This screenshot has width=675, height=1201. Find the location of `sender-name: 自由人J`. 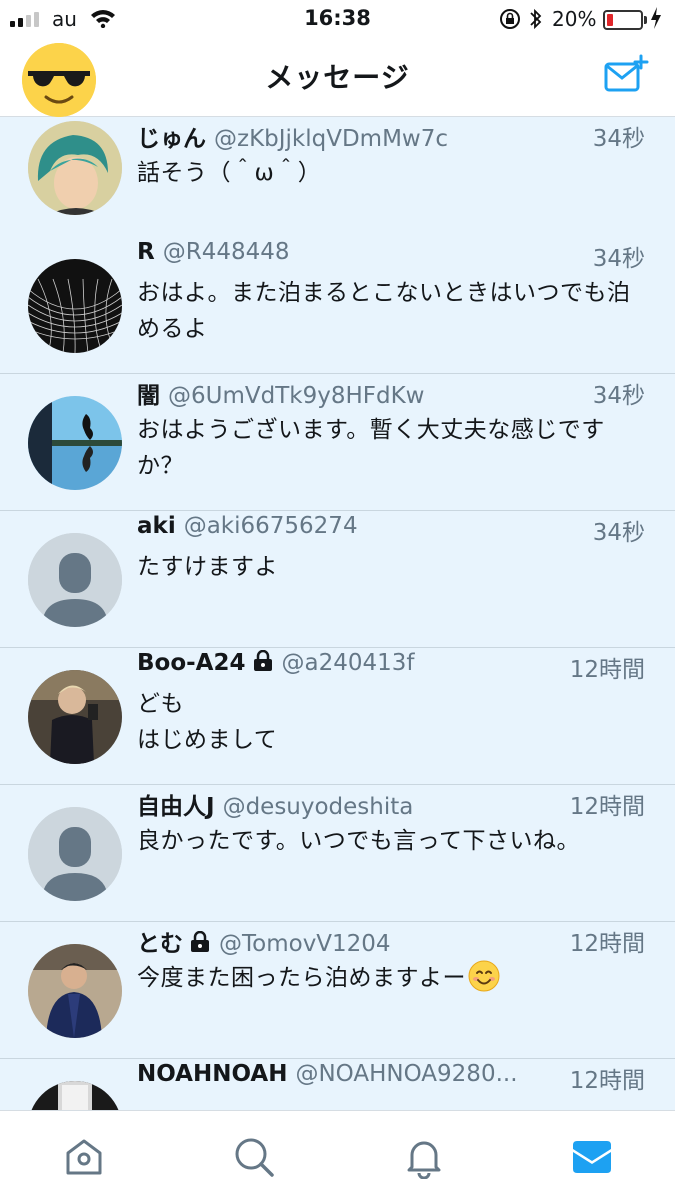

sender-name: 自由人J is located at coordinates (176, 807).